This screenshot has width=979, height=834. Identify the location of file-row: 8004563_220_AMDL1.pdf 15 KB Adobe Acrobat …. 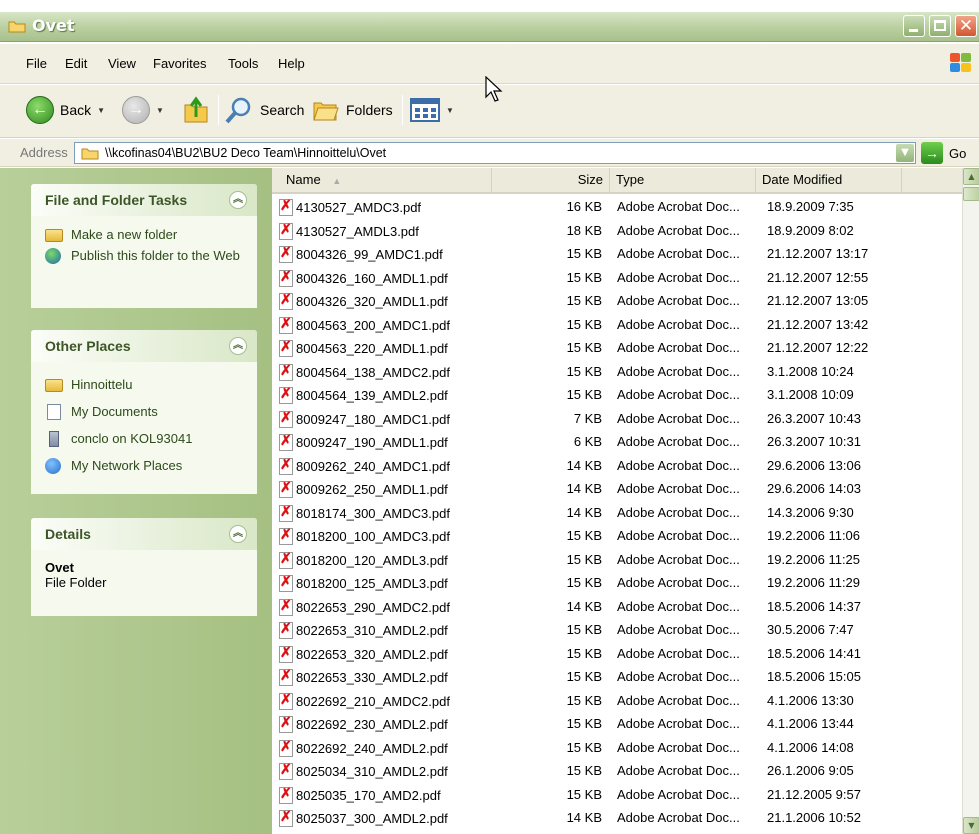
(617, 349).